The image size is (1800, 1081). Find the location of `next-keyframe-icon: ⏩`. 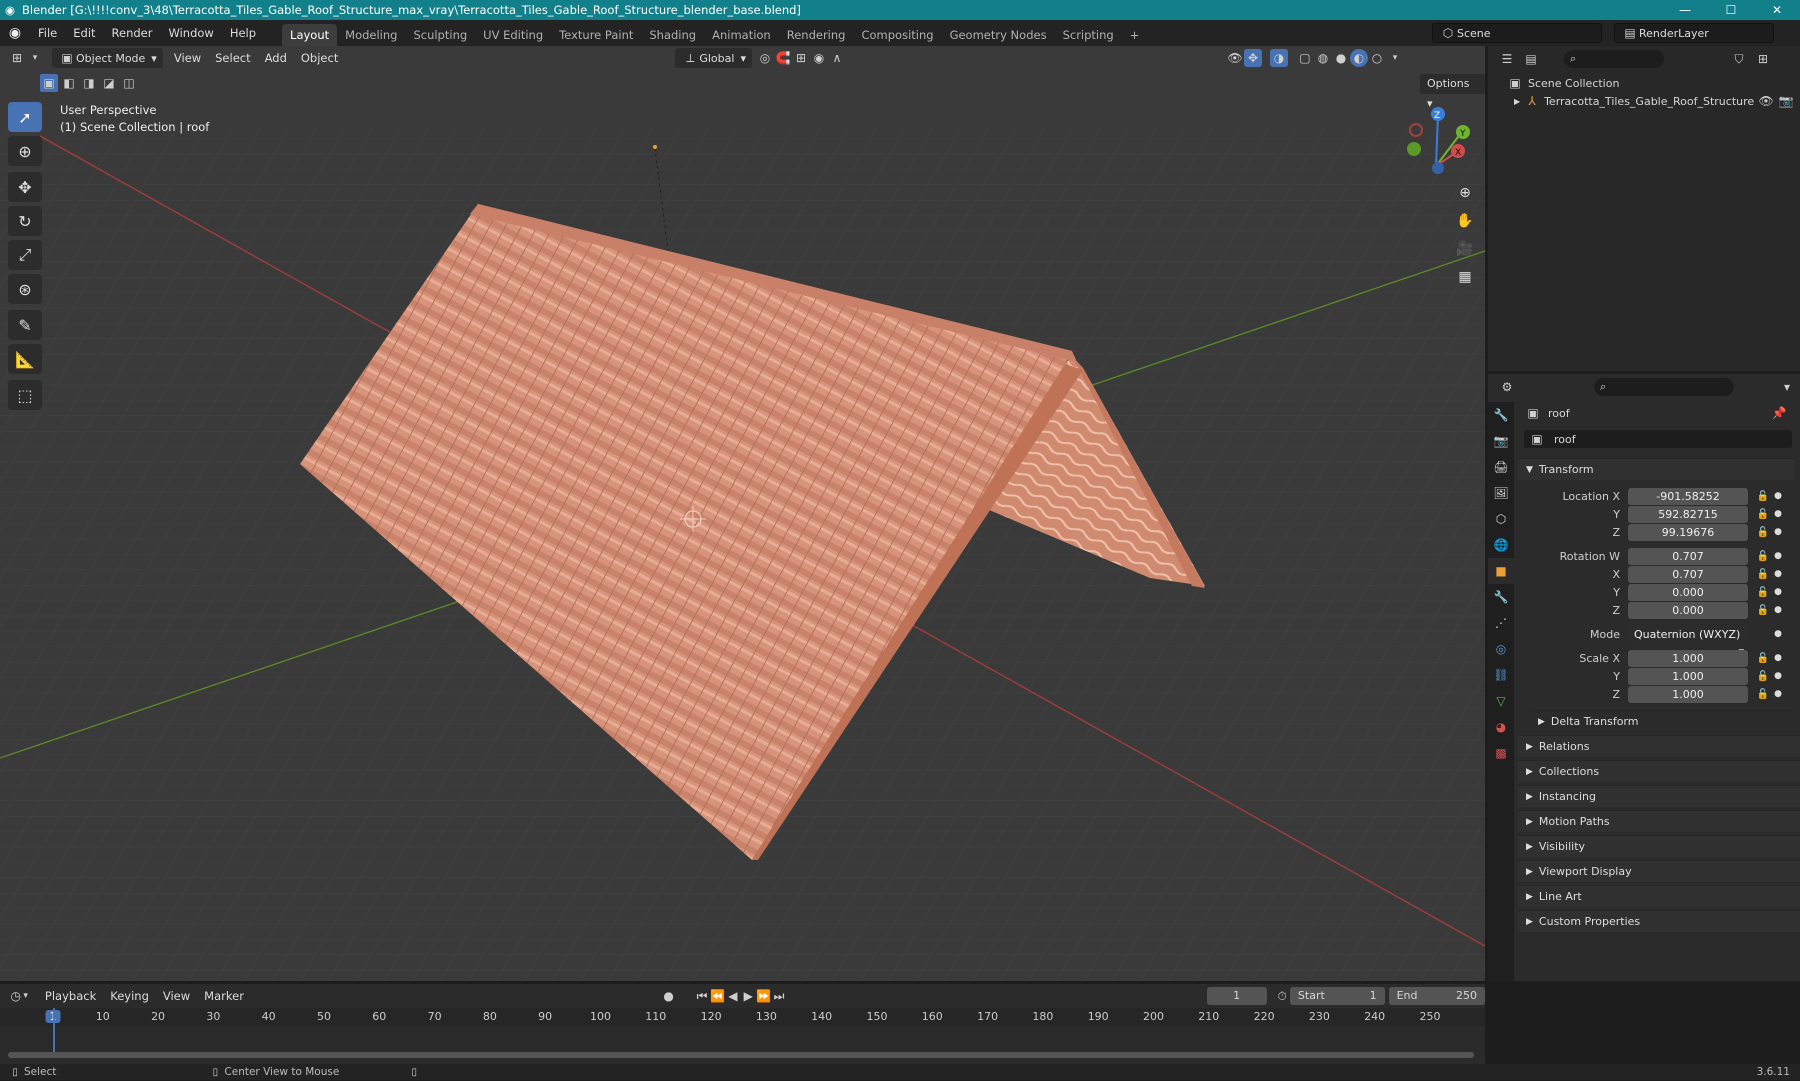

next-keyframe-icon: ⏩ is located at coordinates (763, 996).